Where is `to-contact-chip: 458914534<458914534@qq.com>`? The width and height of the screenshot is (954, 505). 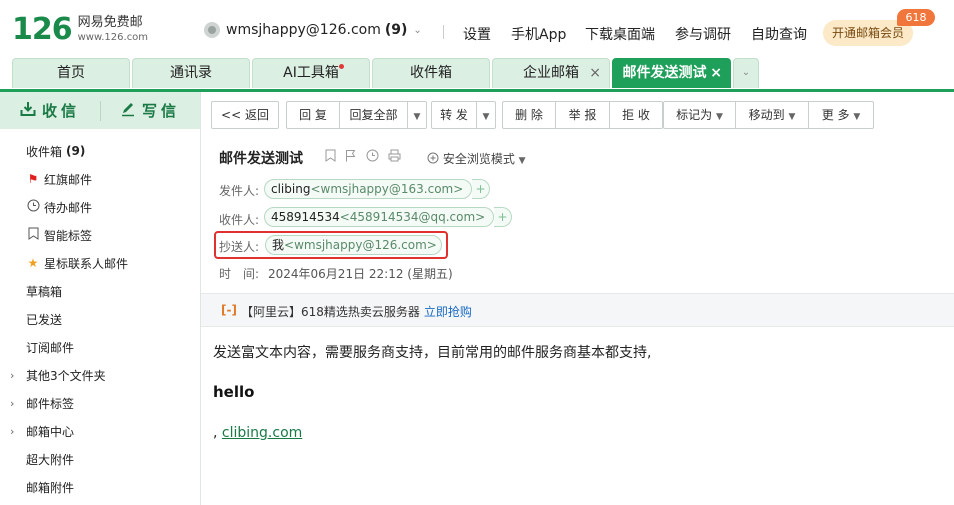
to-contact-chip: 458914534<458914534@qq.com> is located at coordinates (379, 217).